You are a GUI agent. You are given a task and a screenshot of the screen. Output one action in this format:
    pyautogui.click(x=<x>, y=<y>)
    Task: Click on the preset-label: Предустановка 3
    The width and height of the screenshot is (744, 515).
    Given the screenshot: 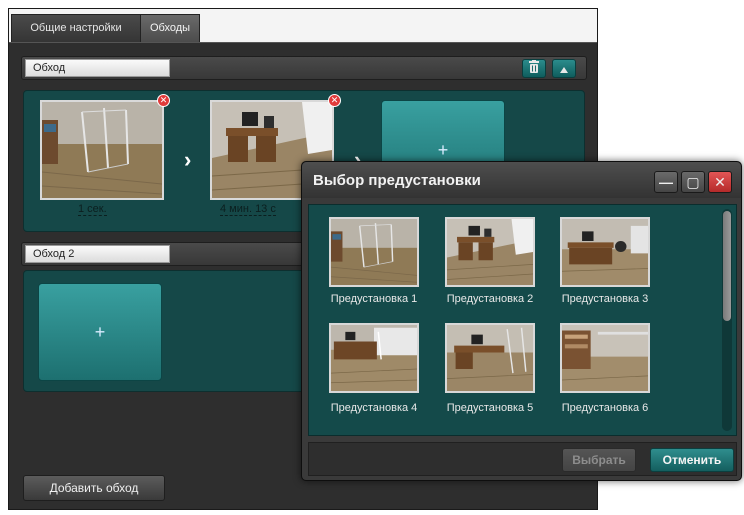 What is the action you would take?
    pyautogui.click(x=605, y=299)
    